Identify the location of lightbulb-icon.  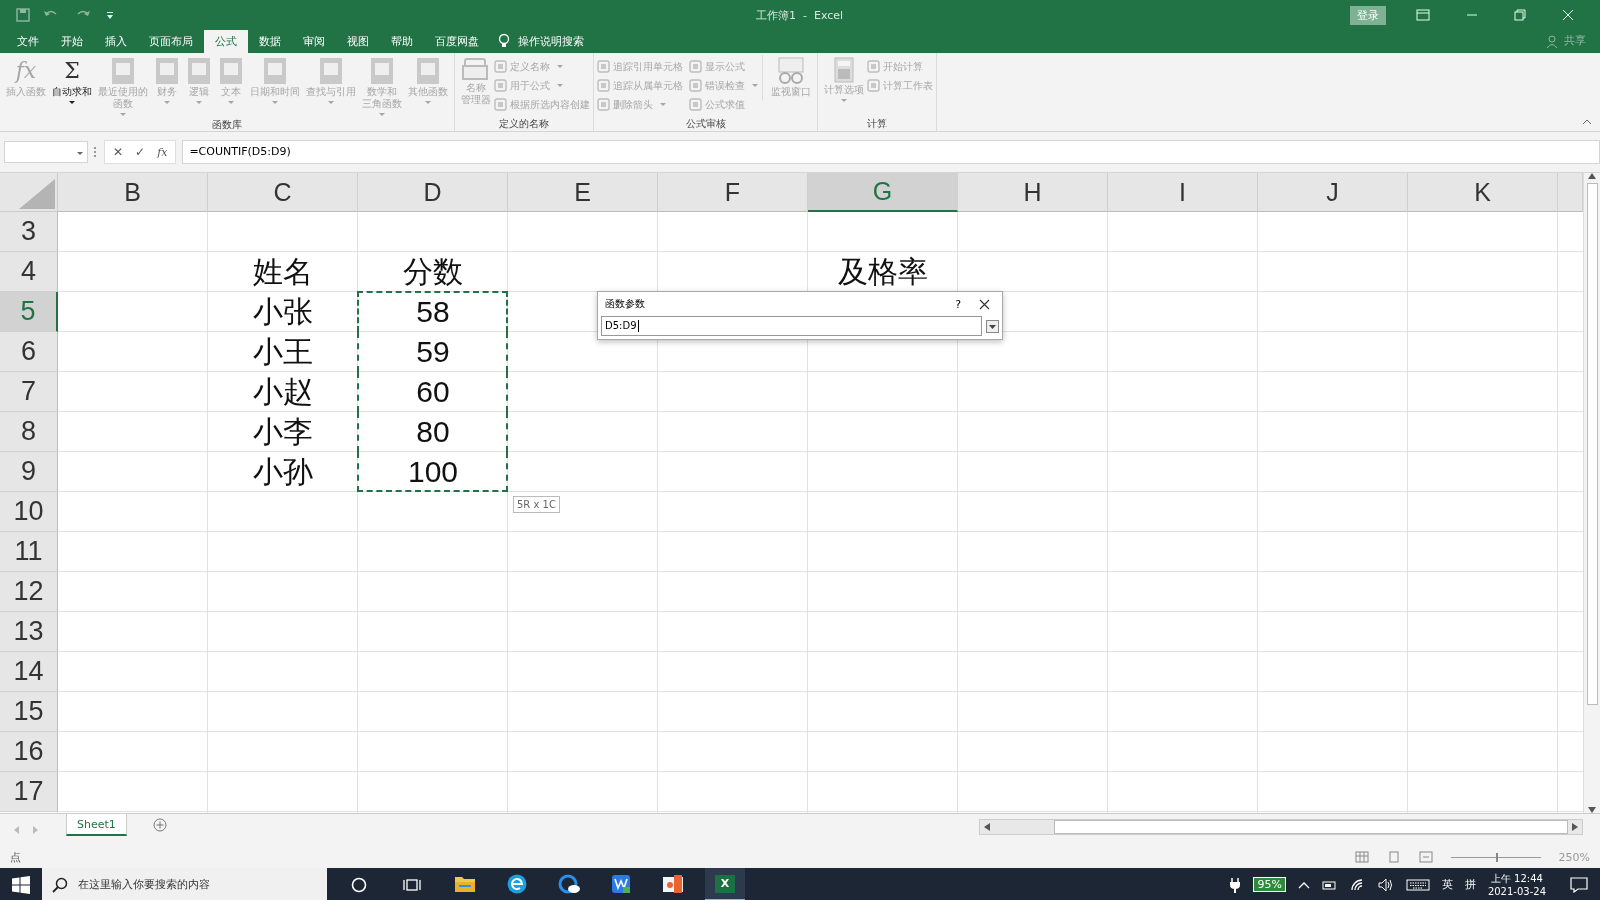
(504, 41).